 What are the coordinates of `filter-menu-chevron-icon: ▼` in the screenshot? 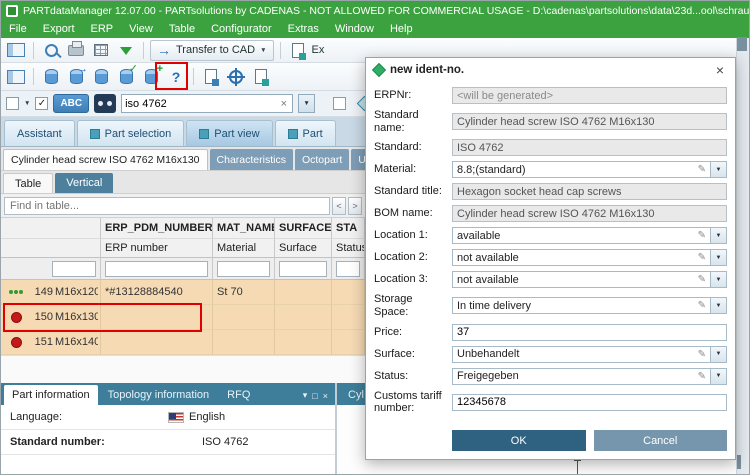 It's located at (27, 103).